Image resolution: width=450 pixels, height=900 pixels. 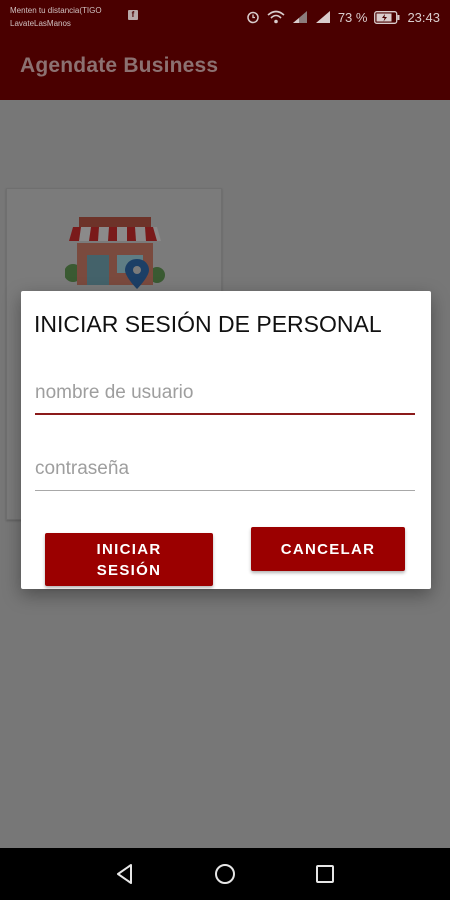 What do you see at coordinates (129, 570) in the screenshot?
I see `login-label-line-2: SESIÓN` at bounding box center [129, 570].